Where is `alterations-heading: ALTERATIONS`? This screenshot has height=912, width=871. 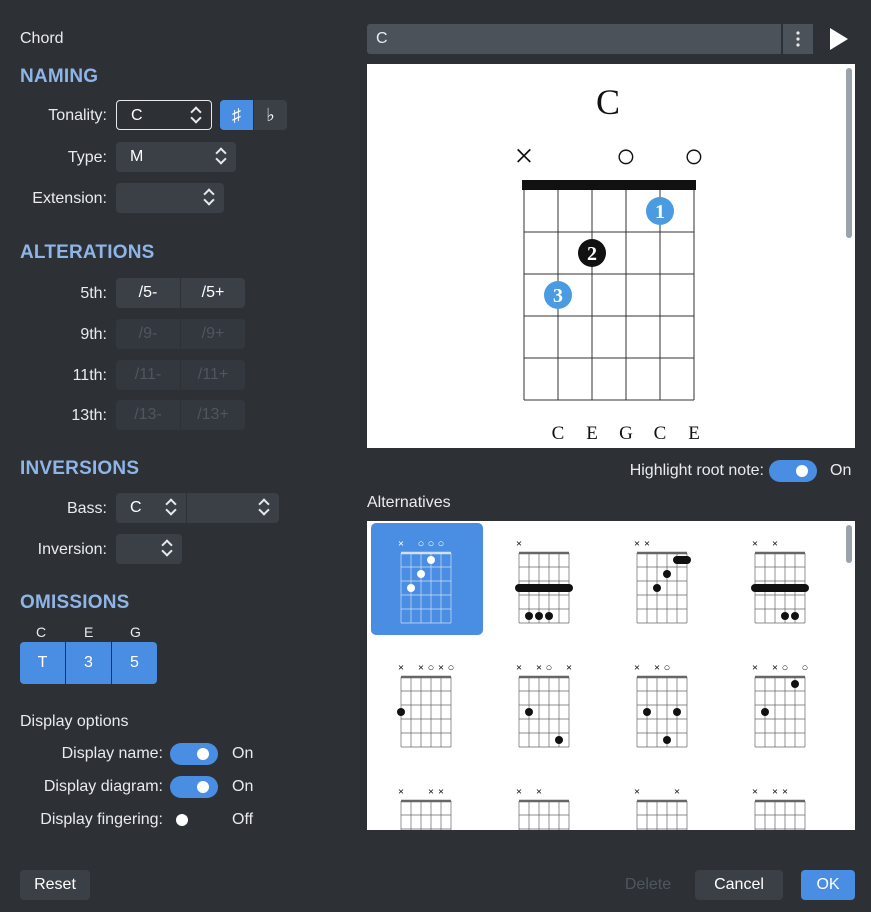
alterations-heading: ALTERATIONS is located at coordinates (87, 252).